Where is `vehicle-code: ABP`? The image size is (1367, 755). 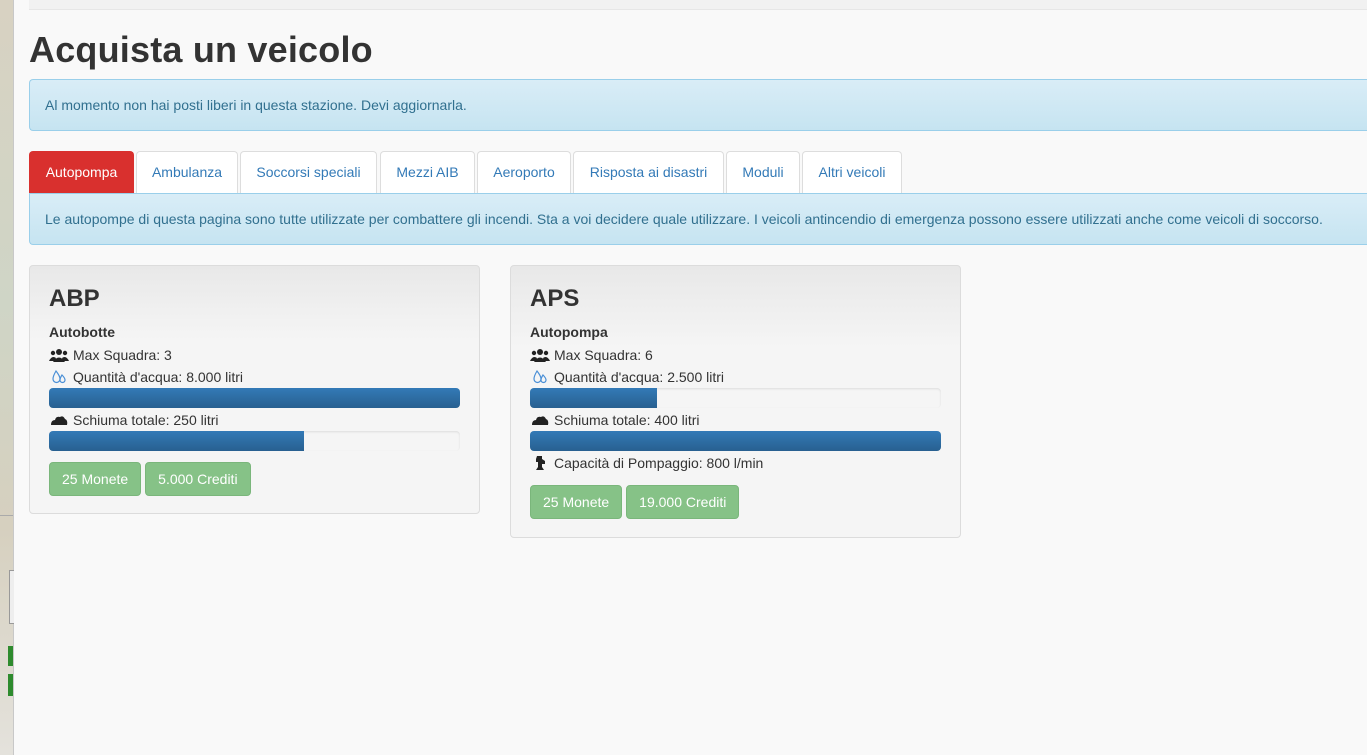
vehicle-code: ABP is located at coordinates (74, 298).